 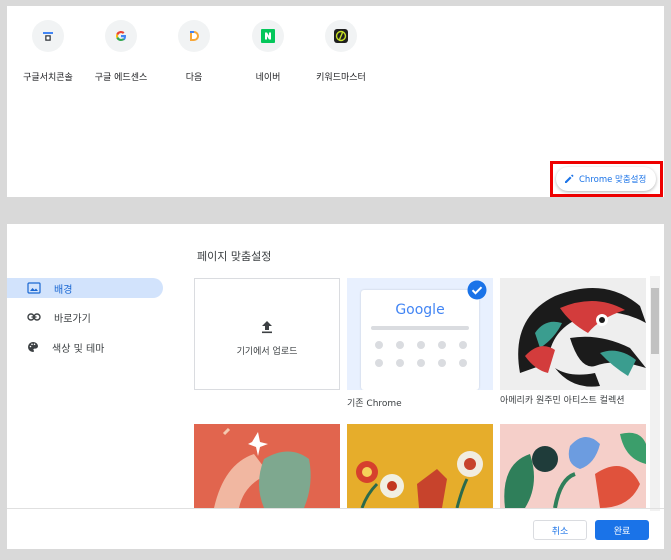 I want to click on shortcut-adsense: 구글 에드센스, so click(x=121, y=51).